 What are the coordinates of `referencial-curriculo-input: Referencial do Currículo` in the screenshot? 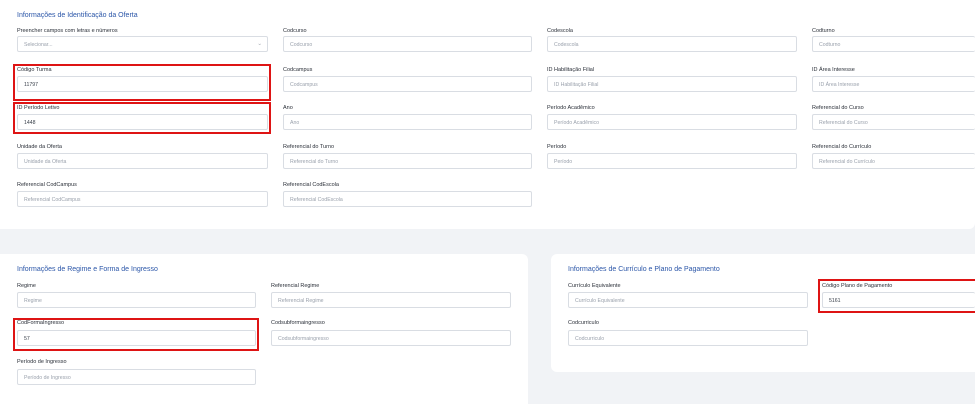 It's located at (893, 161).